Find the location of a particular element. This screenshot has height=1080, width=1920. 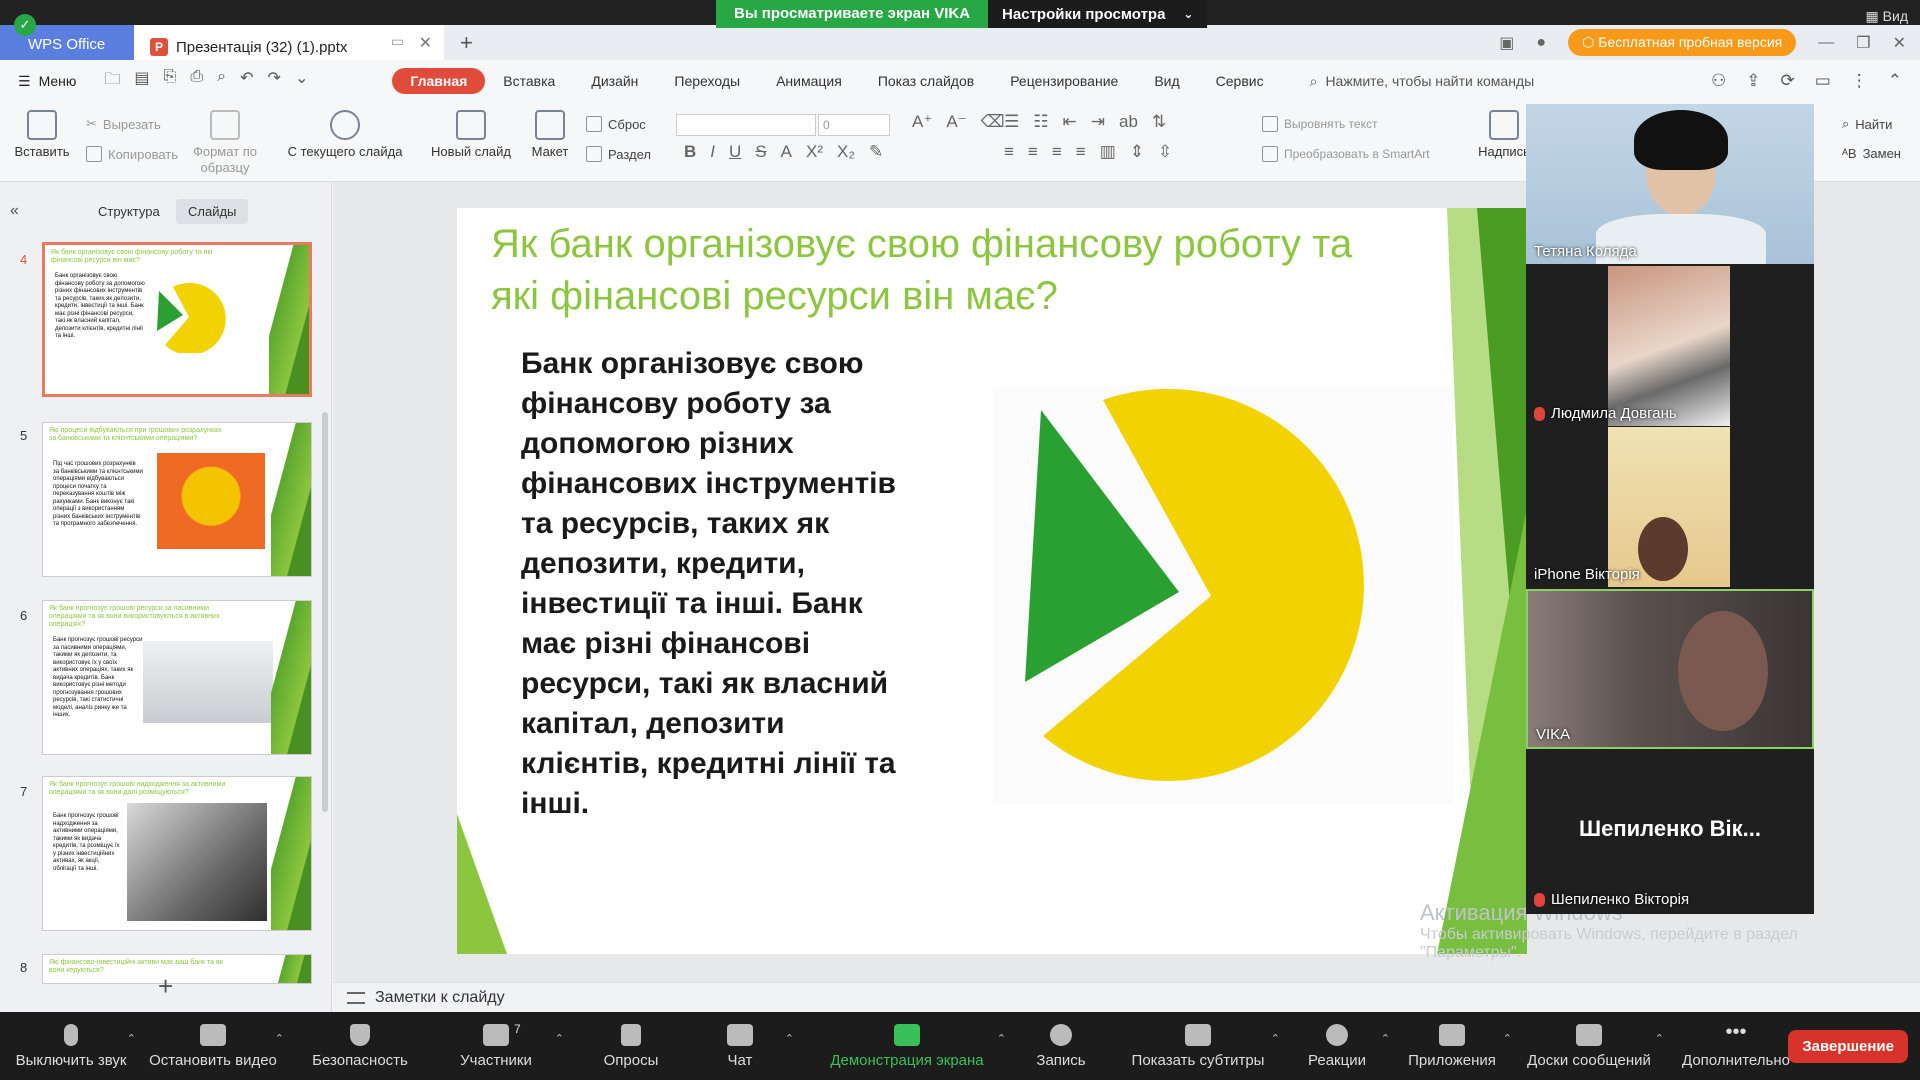

menu-button: ☰ Меню is located at coordinates (47, 81).